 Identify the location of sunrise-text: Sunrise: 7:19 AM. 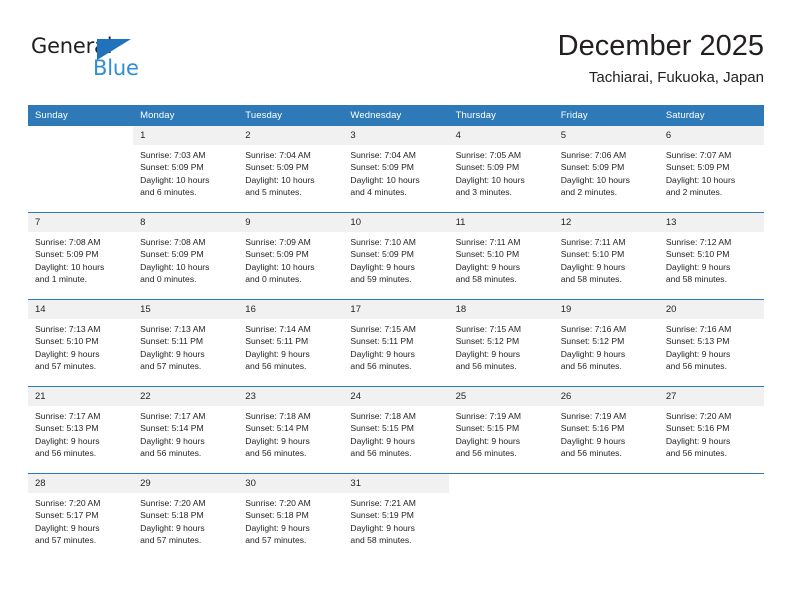
(488, 416).